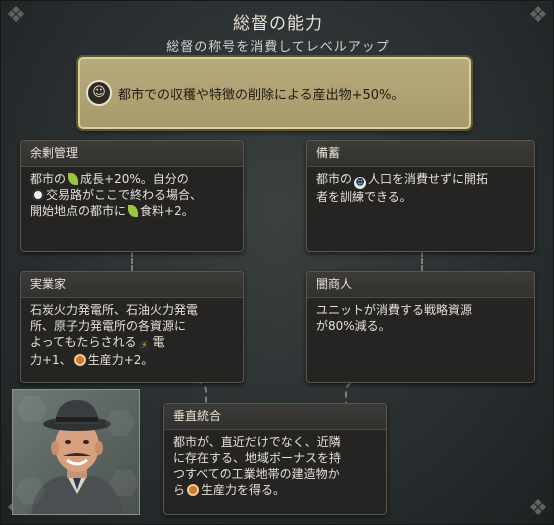 Image resolution: width=554 pixels, height=525 pixels. What do you see at coordinates (275, 417) in the screenshot?
I see `promotion-title: 垂直統合` at bounding box center [275, 417].